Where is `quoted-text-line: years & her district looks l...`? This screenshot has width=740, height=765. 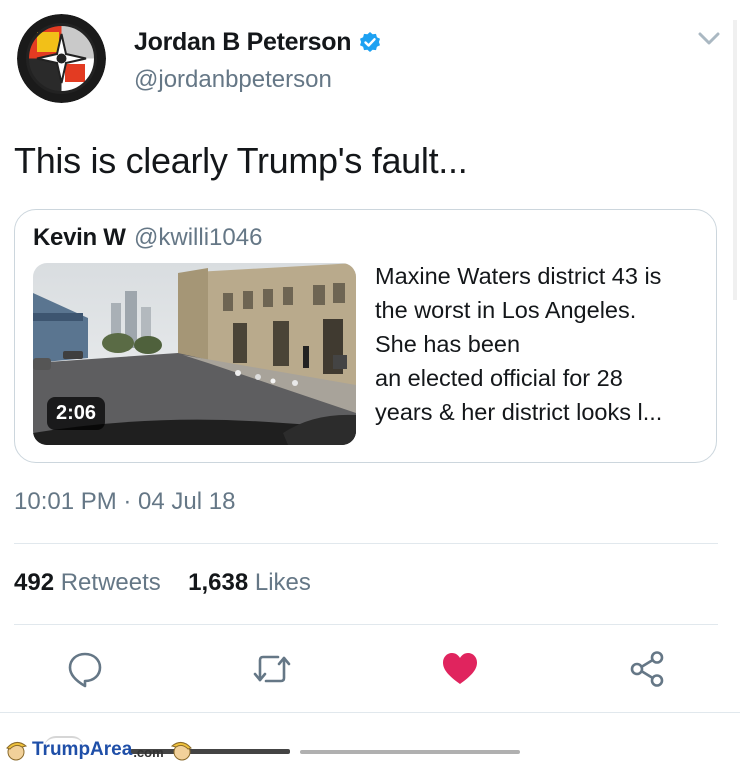
quoted-text-line: years & her district looks l... is located at coordinates (519, 412).